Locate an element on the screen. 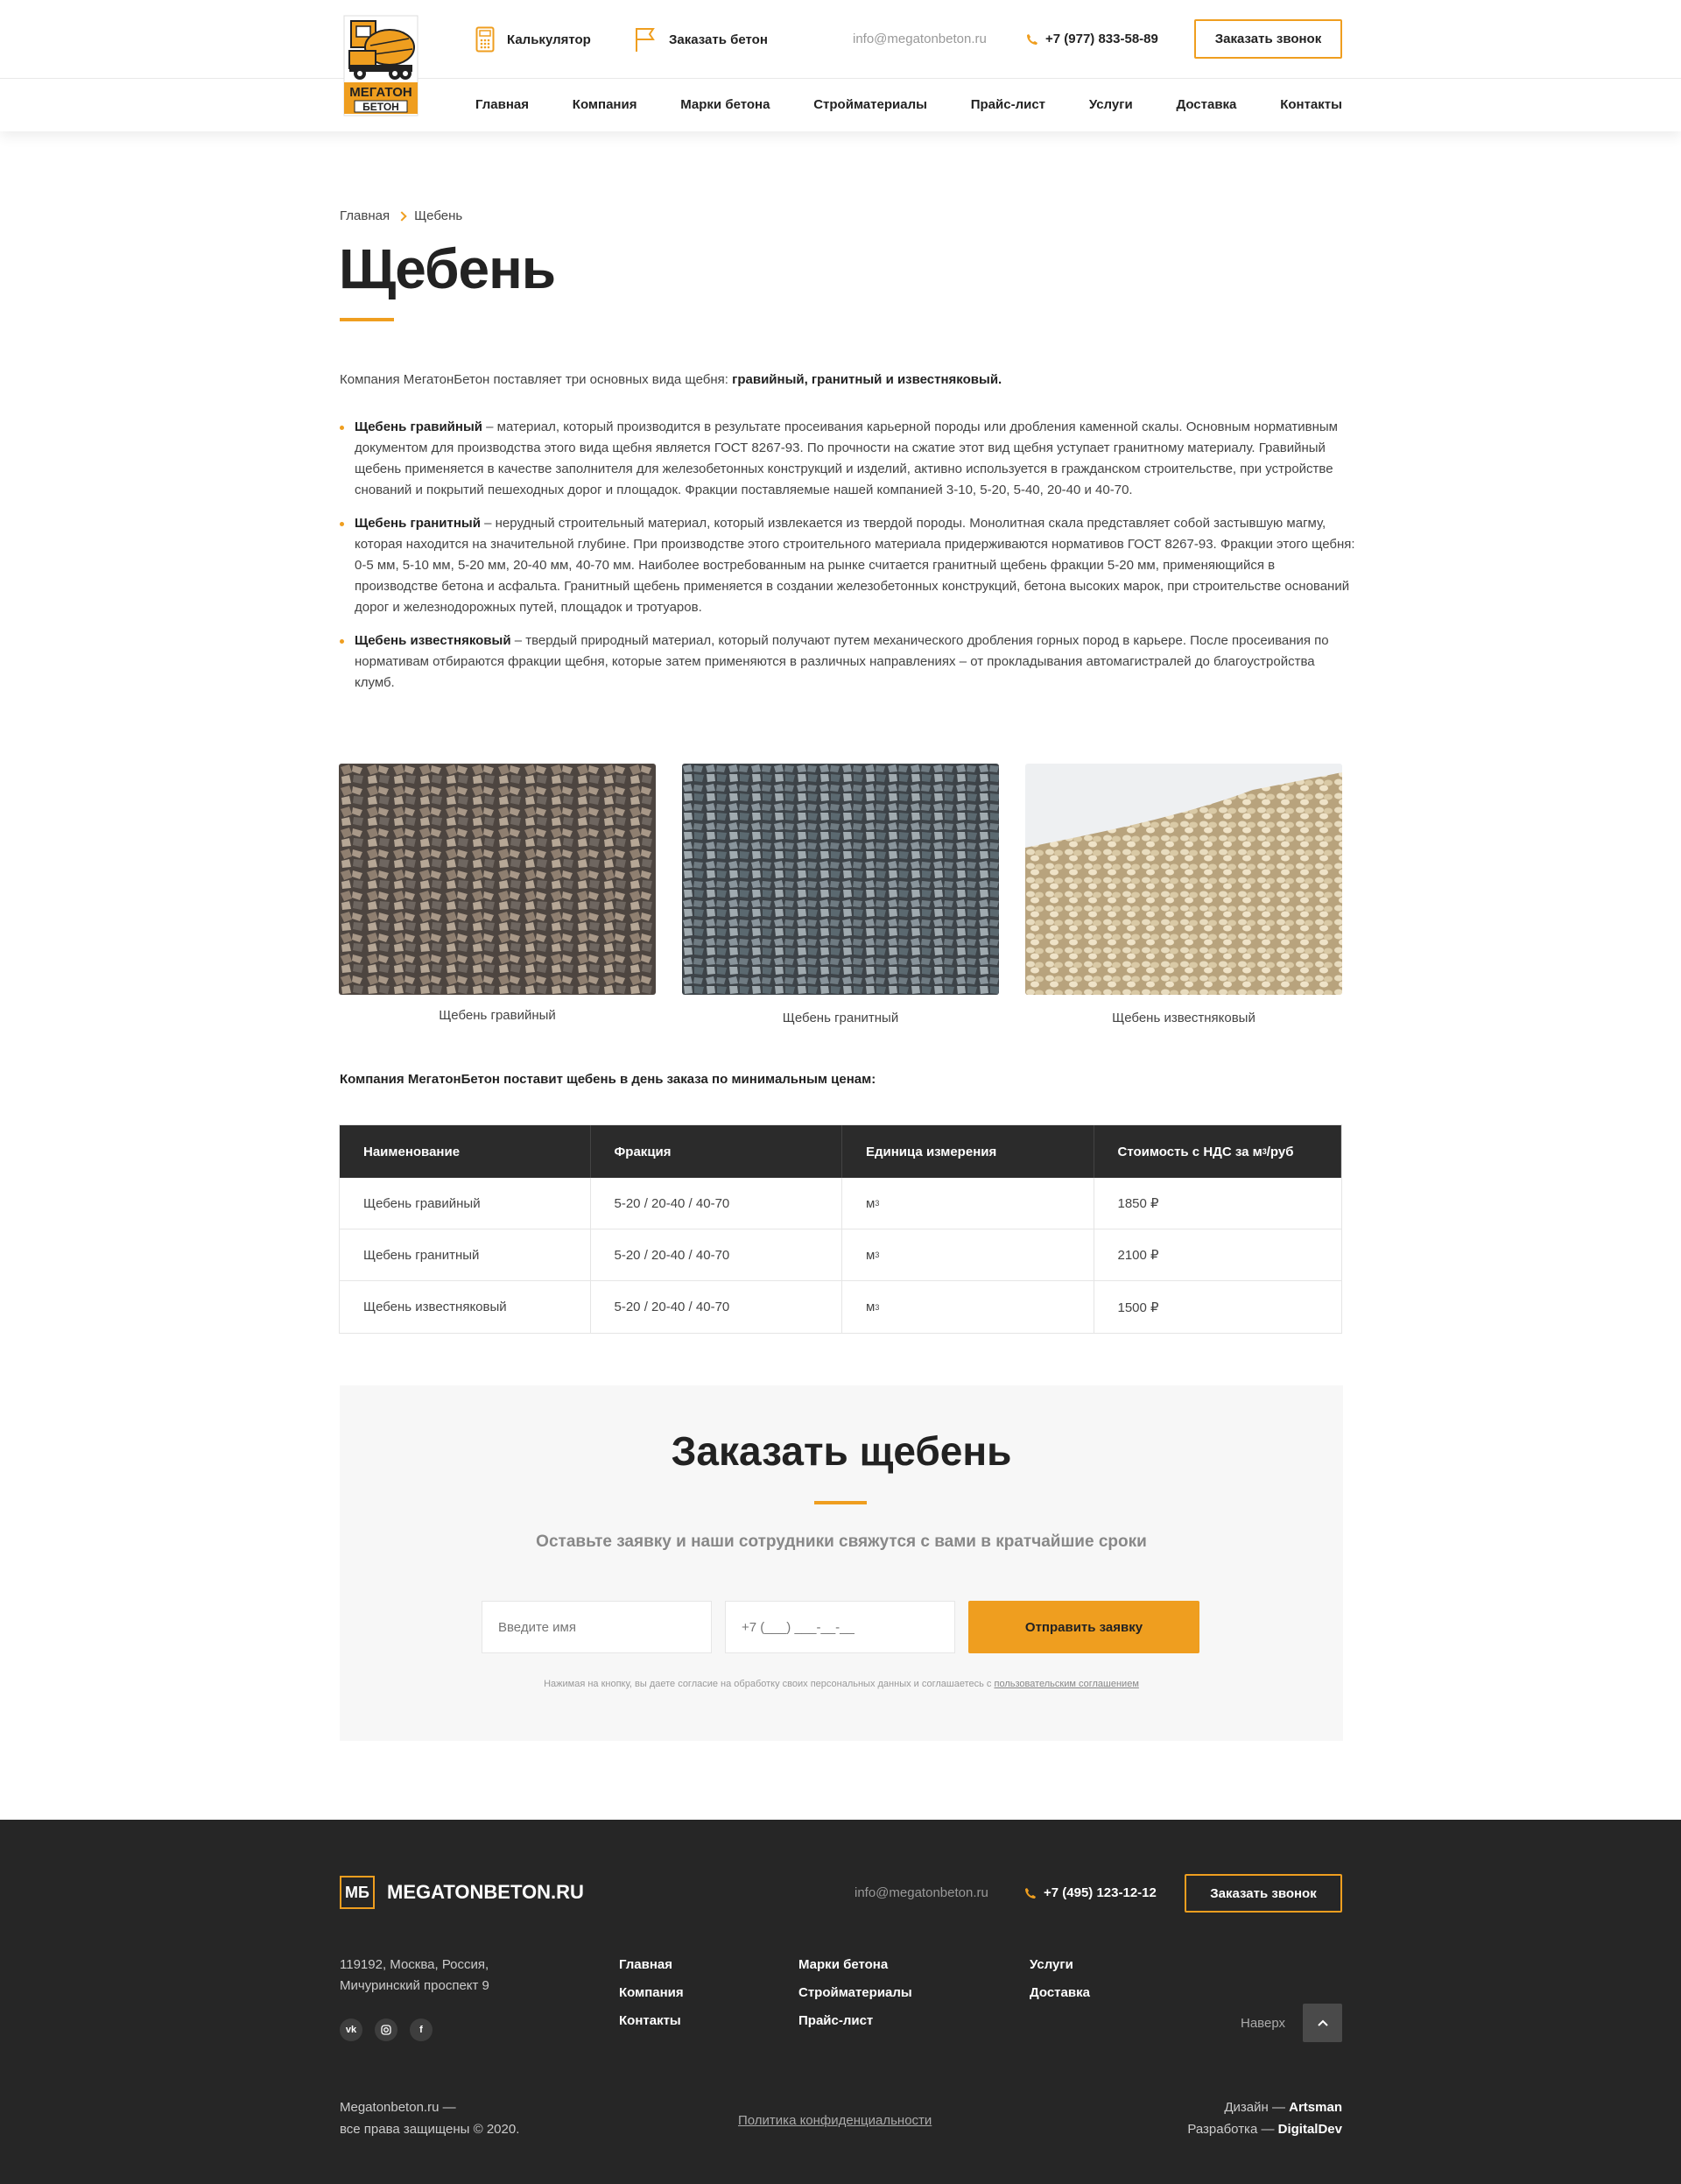 Image resolution: width=1681 pixels, height=2184 pixels. table-cell: Щебень гравийный is located at coordinates (465, 1203).